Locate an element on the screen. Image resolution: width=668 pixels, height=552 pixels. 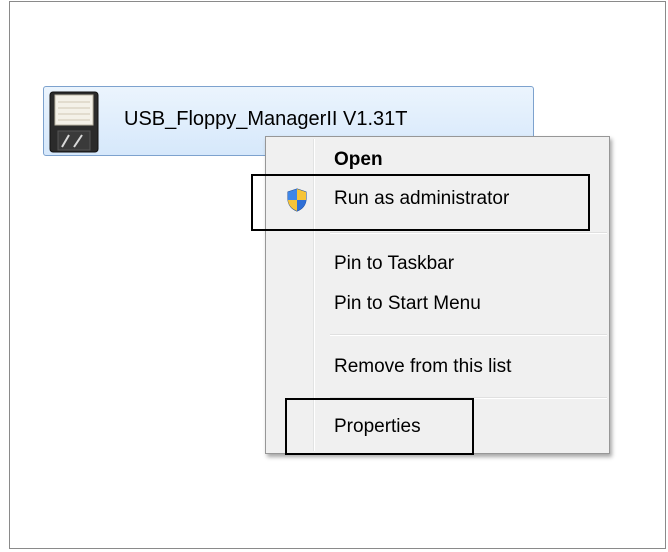
menu-item-pin-to-taskbar: Pin to Taskbar is located at coordinates (437, 264).